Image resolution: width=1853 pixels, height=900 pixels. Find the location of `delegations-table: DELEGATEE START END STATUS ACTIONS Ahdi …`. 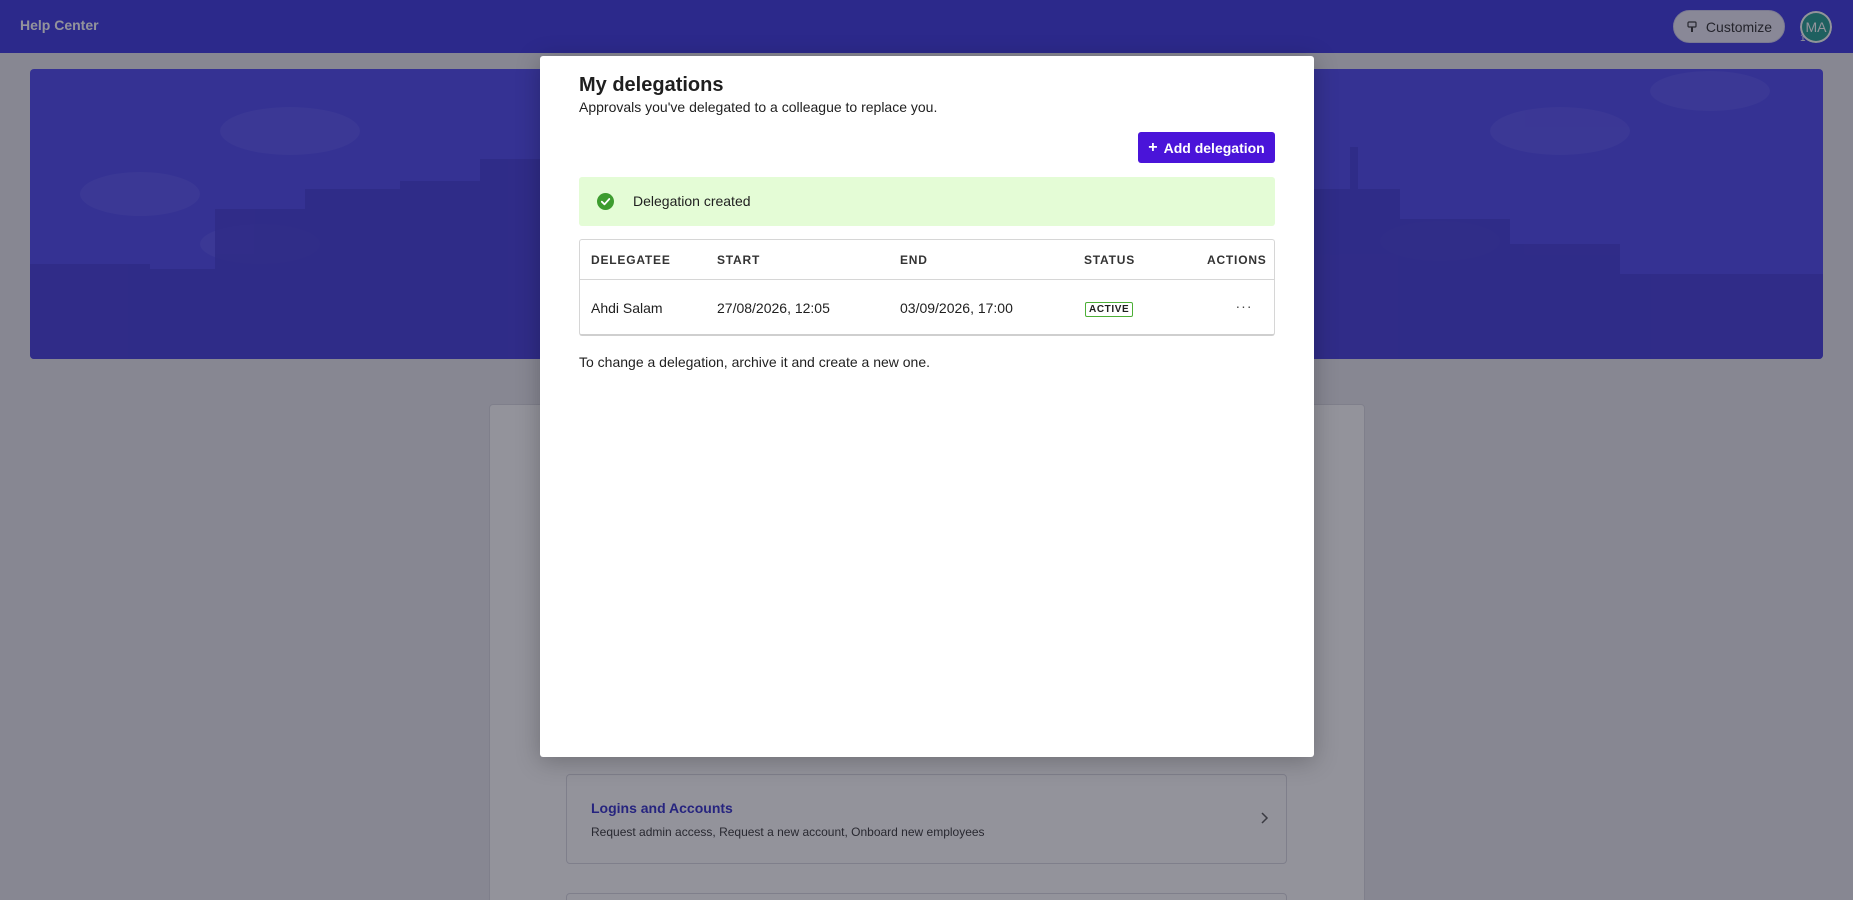

delegations-table: DELEGATEE START END STATUS ACTIONS Ahdi … is located at coordinates (927, 287).